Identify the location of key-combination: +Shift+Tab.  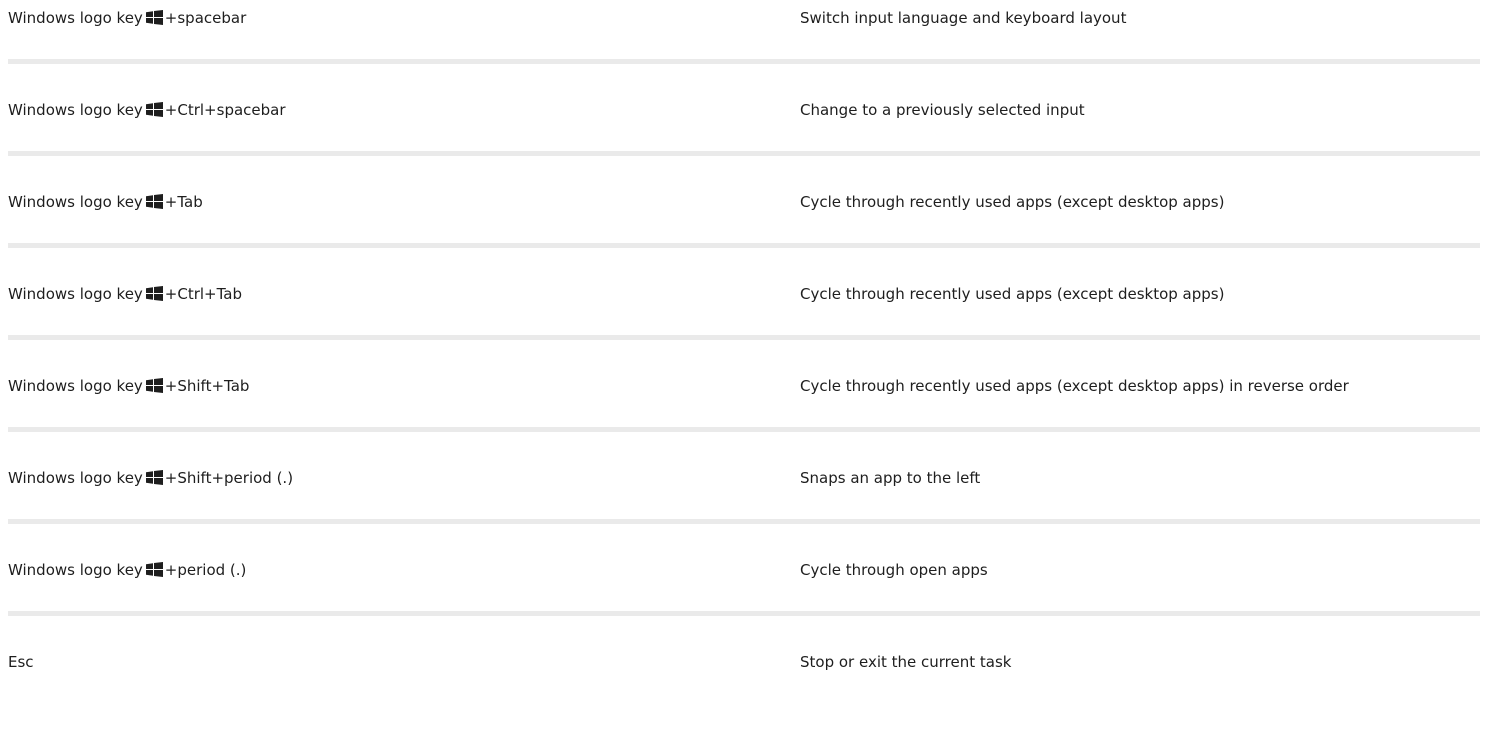
(207, 386).